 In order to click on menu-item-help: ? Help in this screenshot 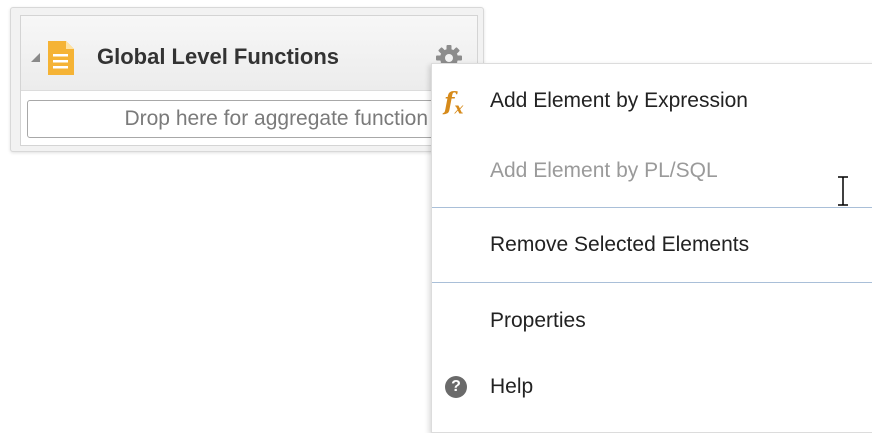, I will do `click(652, 387)`.